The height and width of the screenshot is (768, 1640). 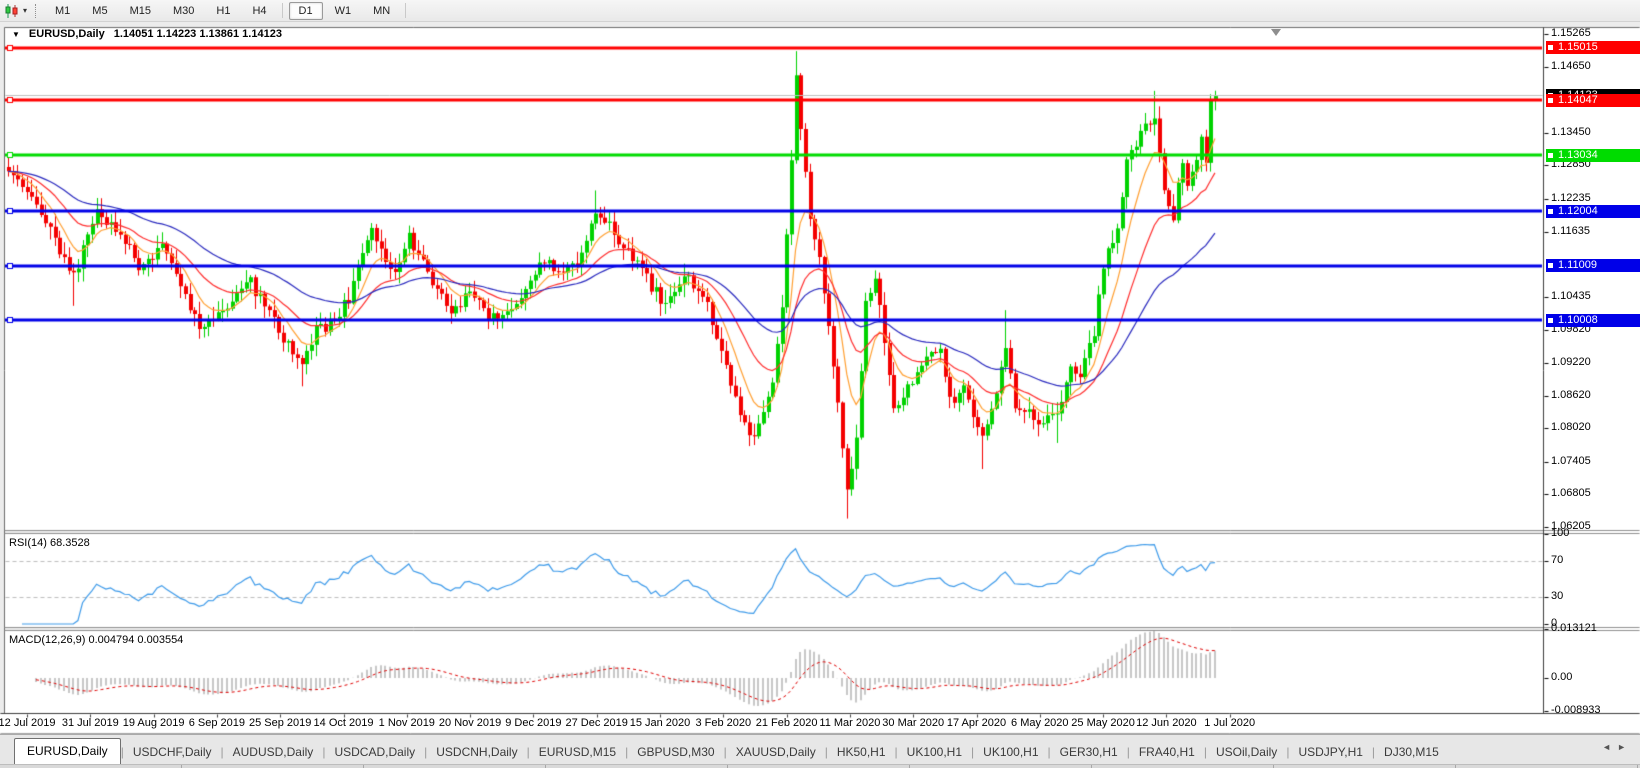 I want to click on timeframe-button-d1: D1, so click(x=305, y=10).